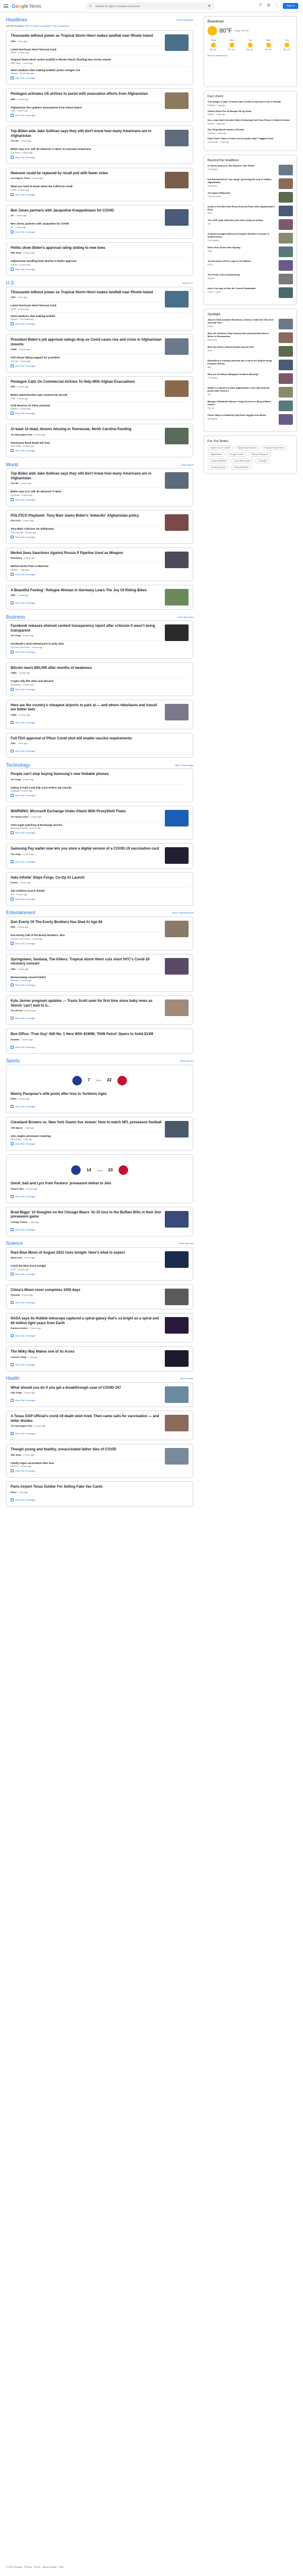 The width and height of the screenshot is (303, 2576). I want to click on more-link-entertainment: More Entertainment, so click(183, 913).